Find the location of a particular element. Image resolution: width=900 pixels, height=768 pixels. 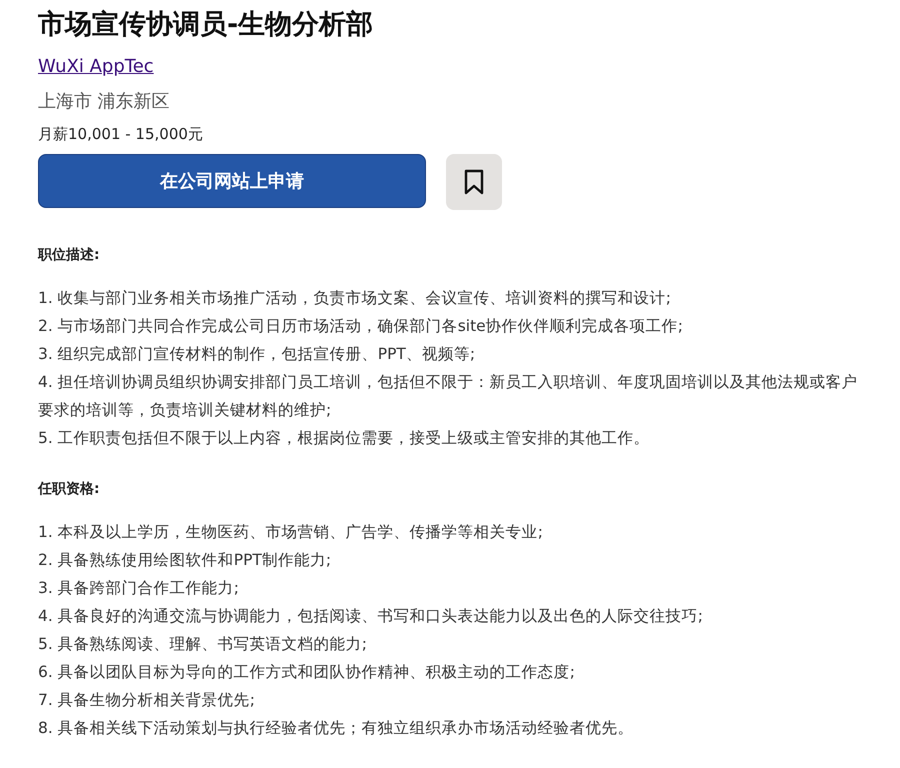

list-item: 1. 本科及以上学历，生物医药、市场营销、广告学、传播学等相关专业; is located at coordinates (290, 532).